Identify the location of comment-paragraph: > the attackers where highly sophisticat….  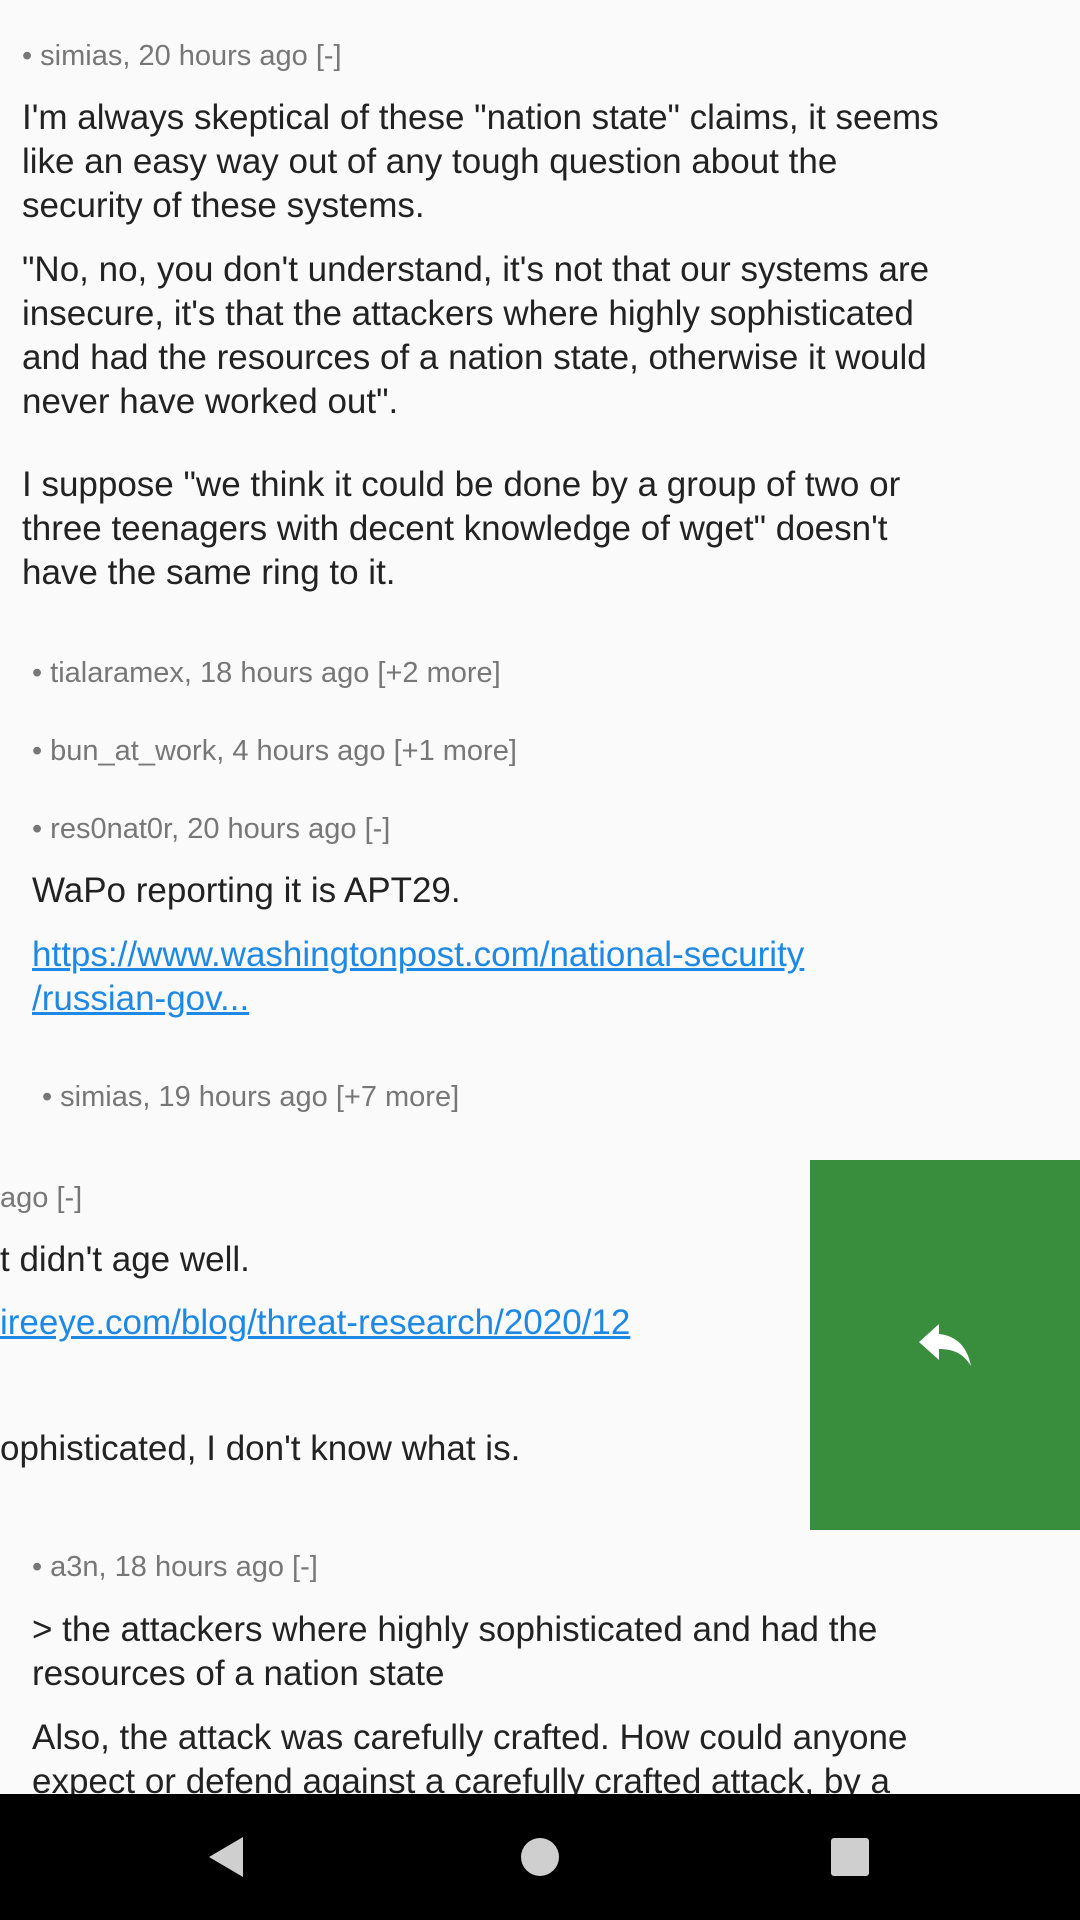
(454, 1652).